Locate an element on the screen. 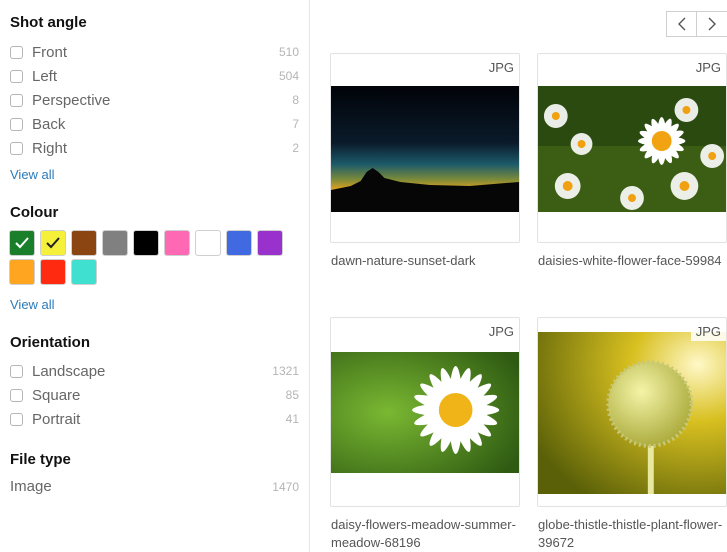 The width and height of the screenshot is (727, 552). facet-label: Image is located at coordinates (31, 486).